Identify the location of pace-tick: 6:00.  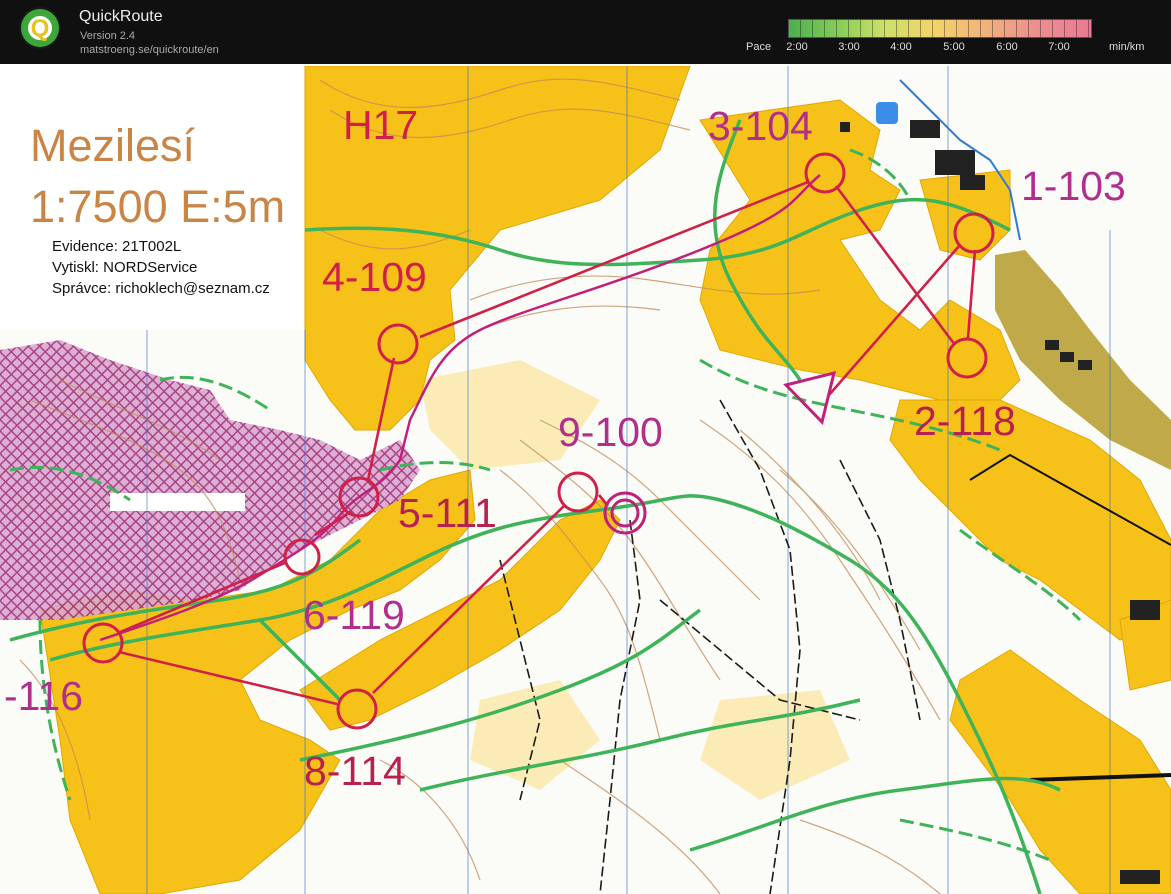
(1007, 47).